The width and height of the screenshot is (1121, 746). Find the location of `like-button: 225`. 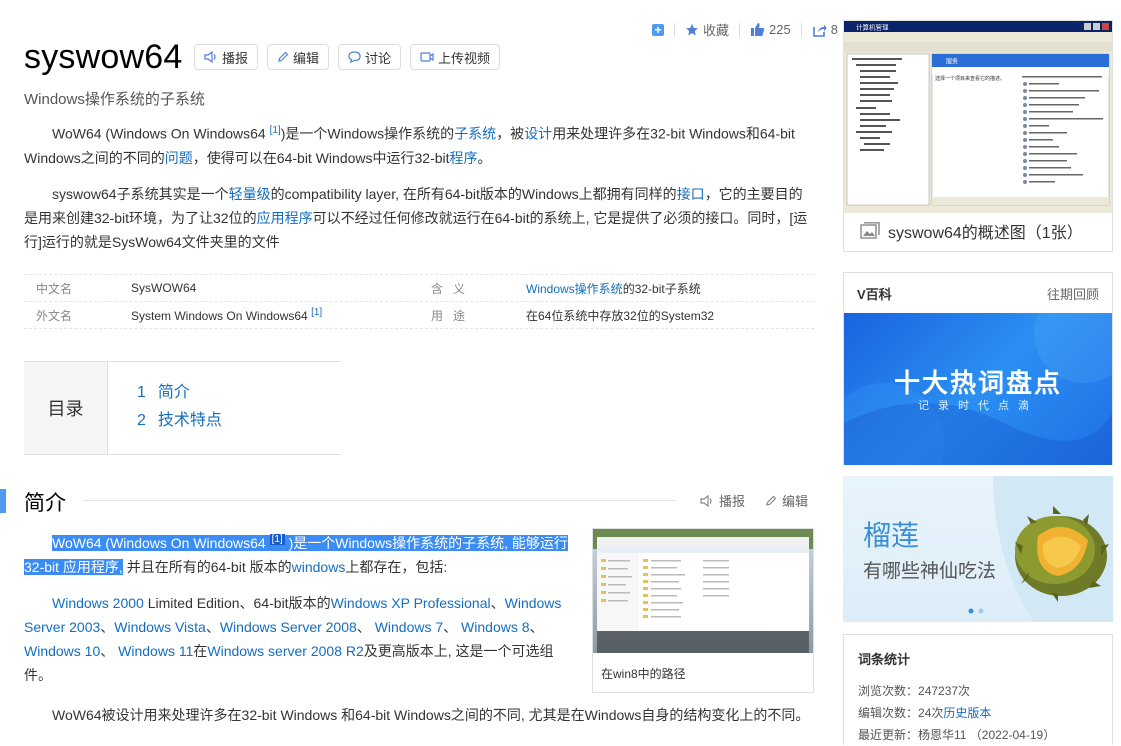

like-button: 225 is located at coordinates (770, 29).